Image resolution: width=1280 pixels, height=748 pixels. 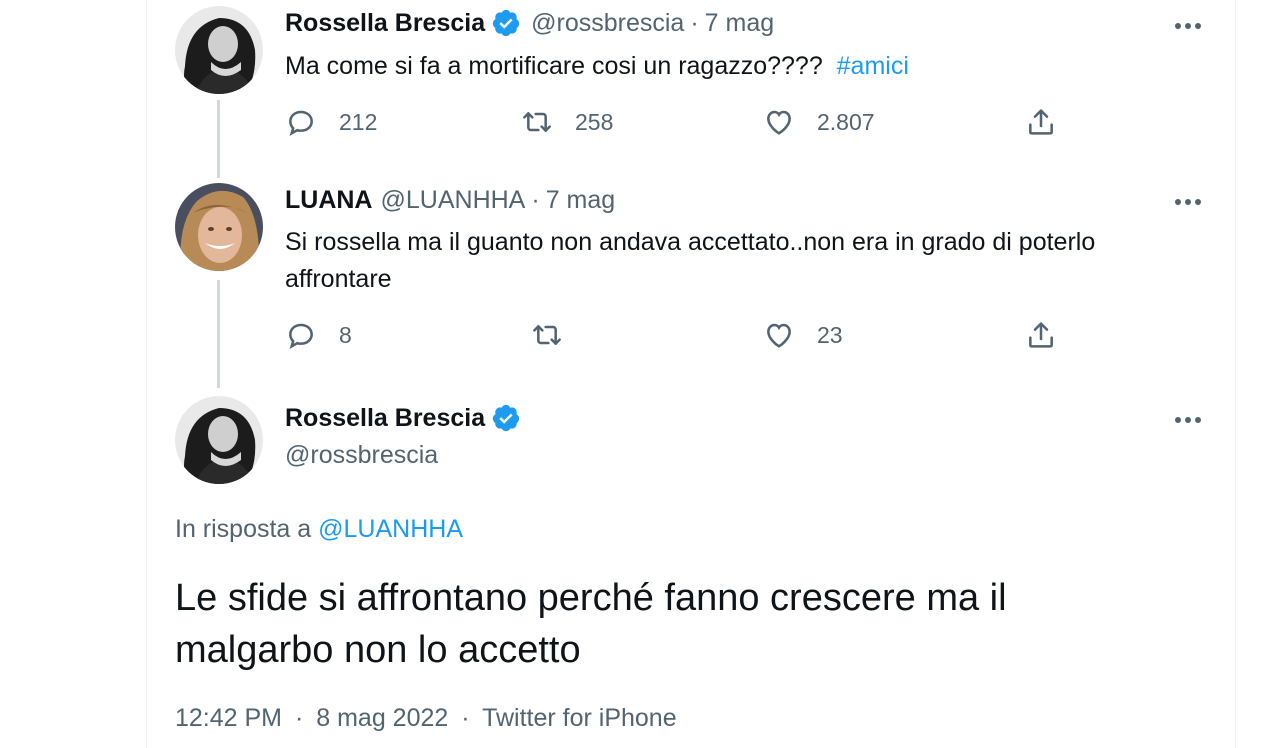 I want to click on retweet-count: 258, so click(x=594, y=121).